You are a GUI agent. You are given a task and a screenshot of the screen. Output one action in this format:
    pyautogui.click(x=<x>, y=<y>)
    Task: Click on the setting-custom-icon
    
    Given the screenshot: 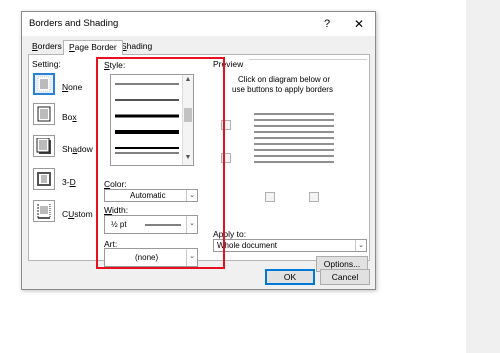 What is the action you would take?
    pyautogui.click(x=44, y=211)
    